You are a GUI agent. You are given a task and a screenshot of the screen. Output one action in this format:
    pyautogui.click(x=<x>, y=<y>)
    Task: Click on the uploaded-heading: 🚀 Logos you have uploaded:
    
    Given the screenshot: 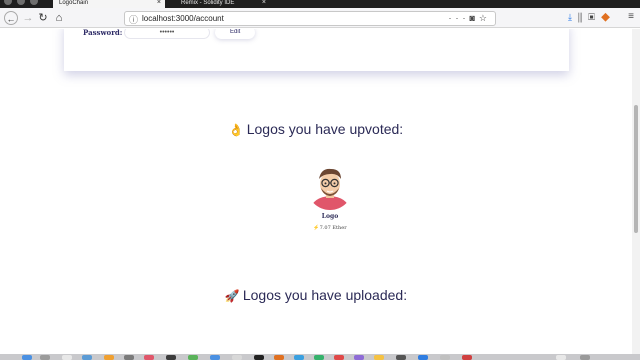 What is the action you would take?
    pyautogui.click(x=316, y=295)
    